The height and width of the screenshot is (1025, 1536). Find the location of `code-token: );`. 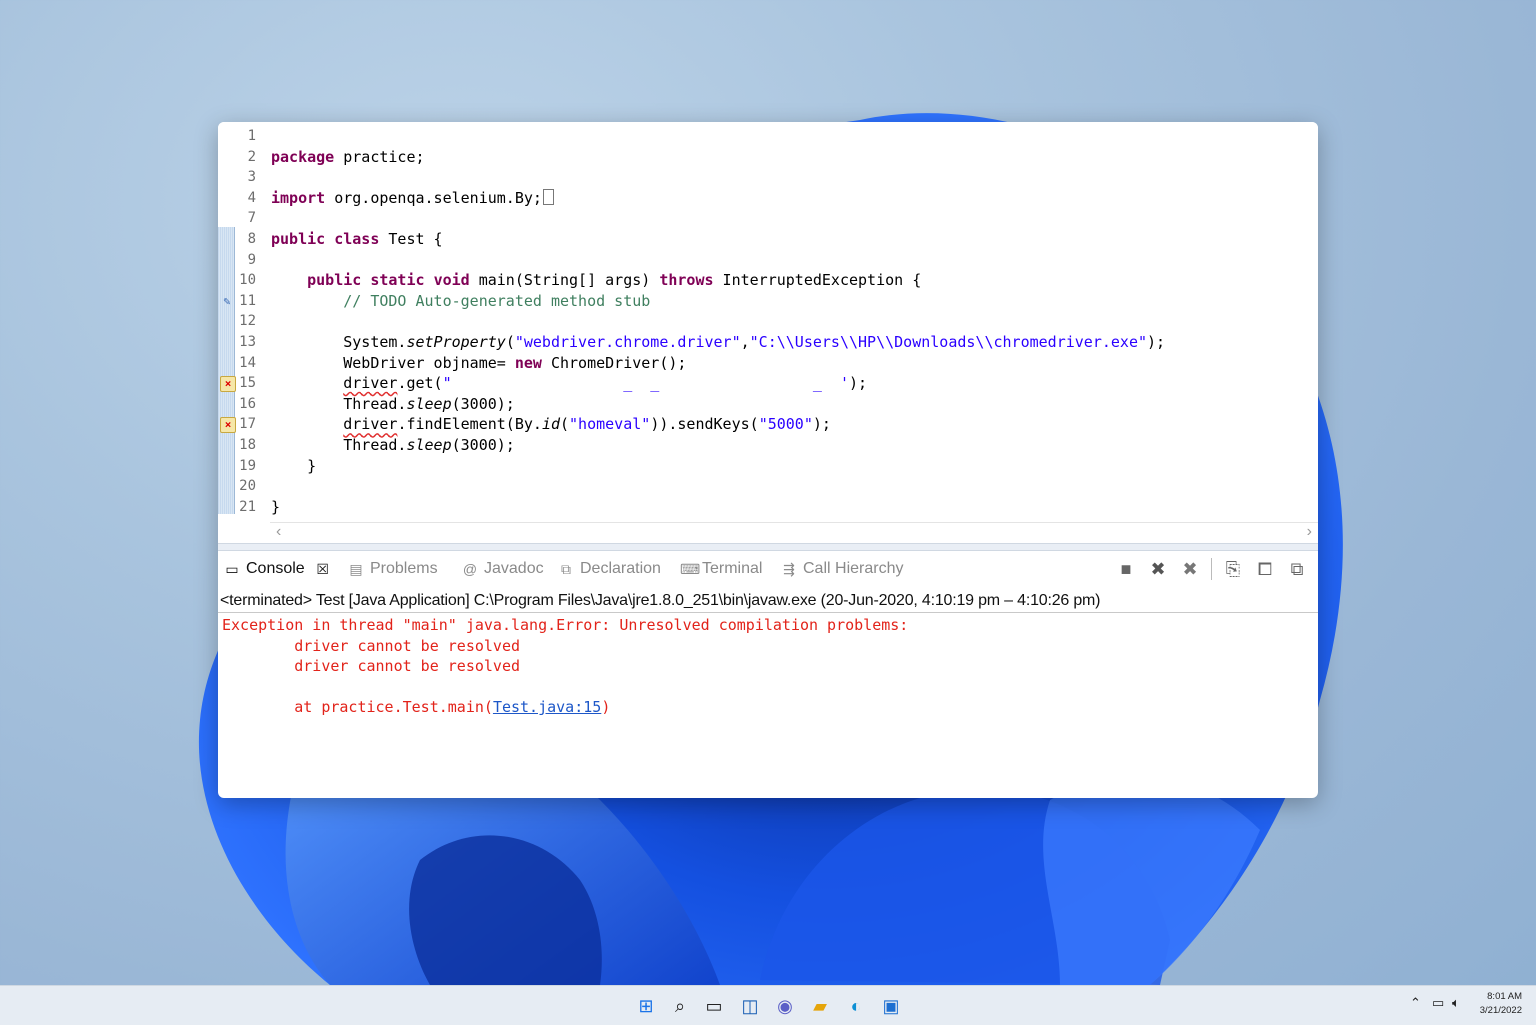

code-token: ); is located at coordinates (858, 383).